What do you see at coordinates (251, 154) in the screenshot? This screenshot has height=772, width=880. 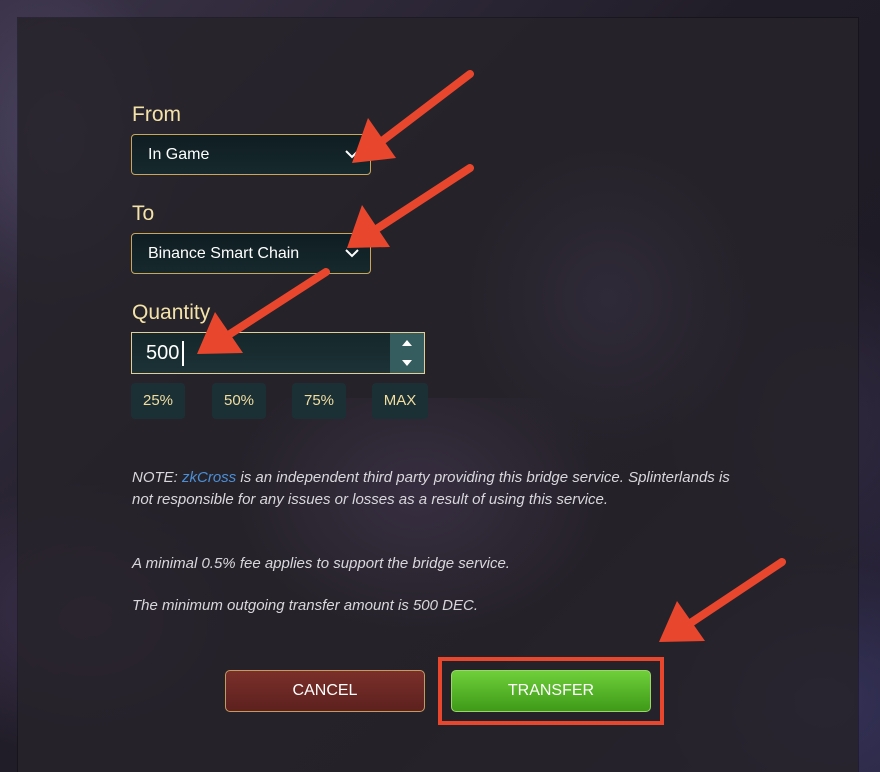 I see `from-select: In Game` at bounding box center [251, 154].